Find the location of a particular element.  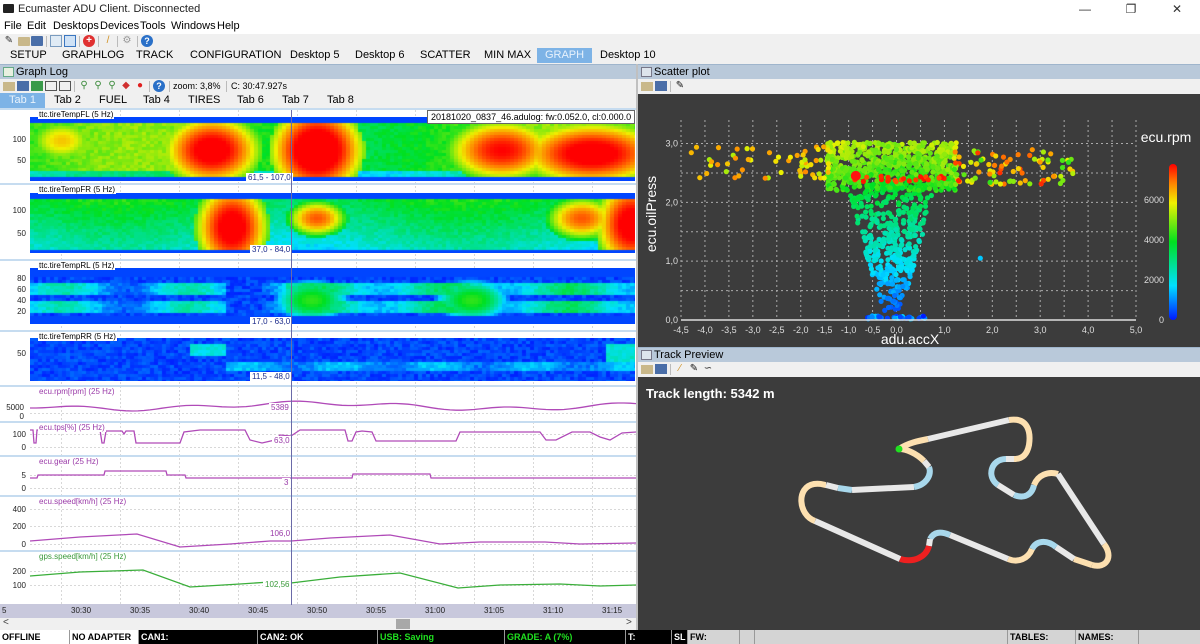

read-config-icon is located at coordinates (56, 41).